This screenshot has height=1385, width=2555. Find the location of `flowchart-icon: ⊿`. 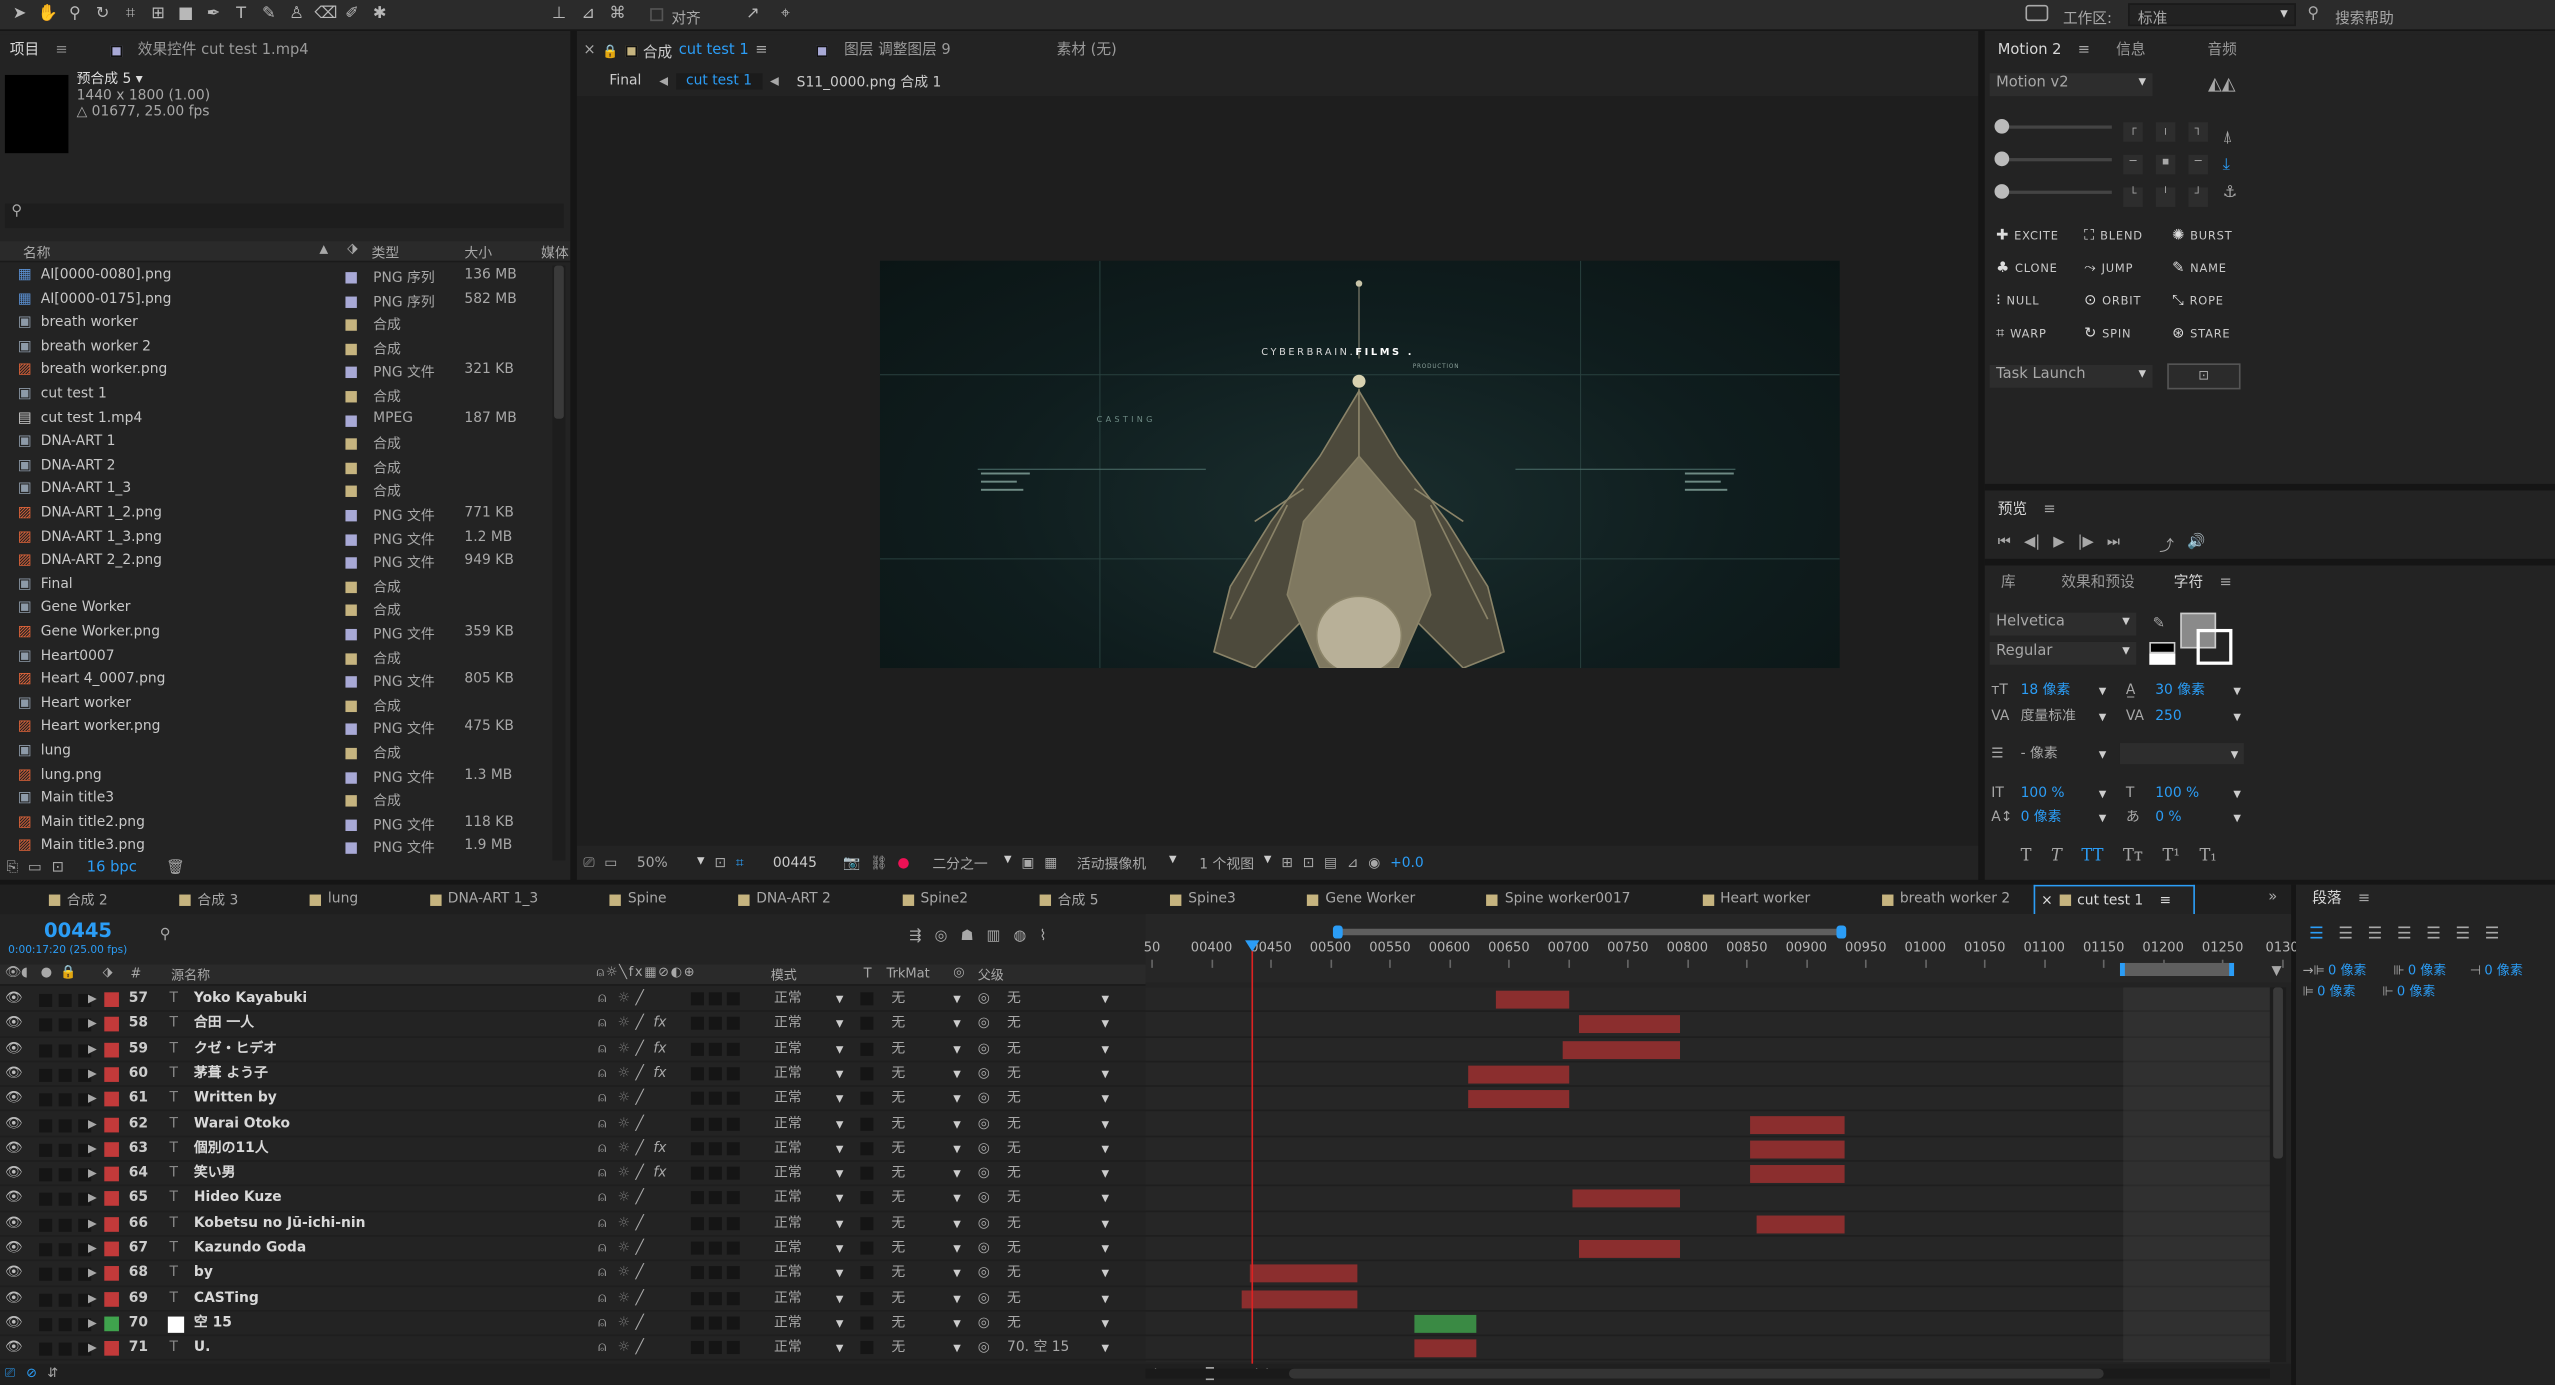

flowchart-icon: ⊿ is located at coordinates (1353, 863).